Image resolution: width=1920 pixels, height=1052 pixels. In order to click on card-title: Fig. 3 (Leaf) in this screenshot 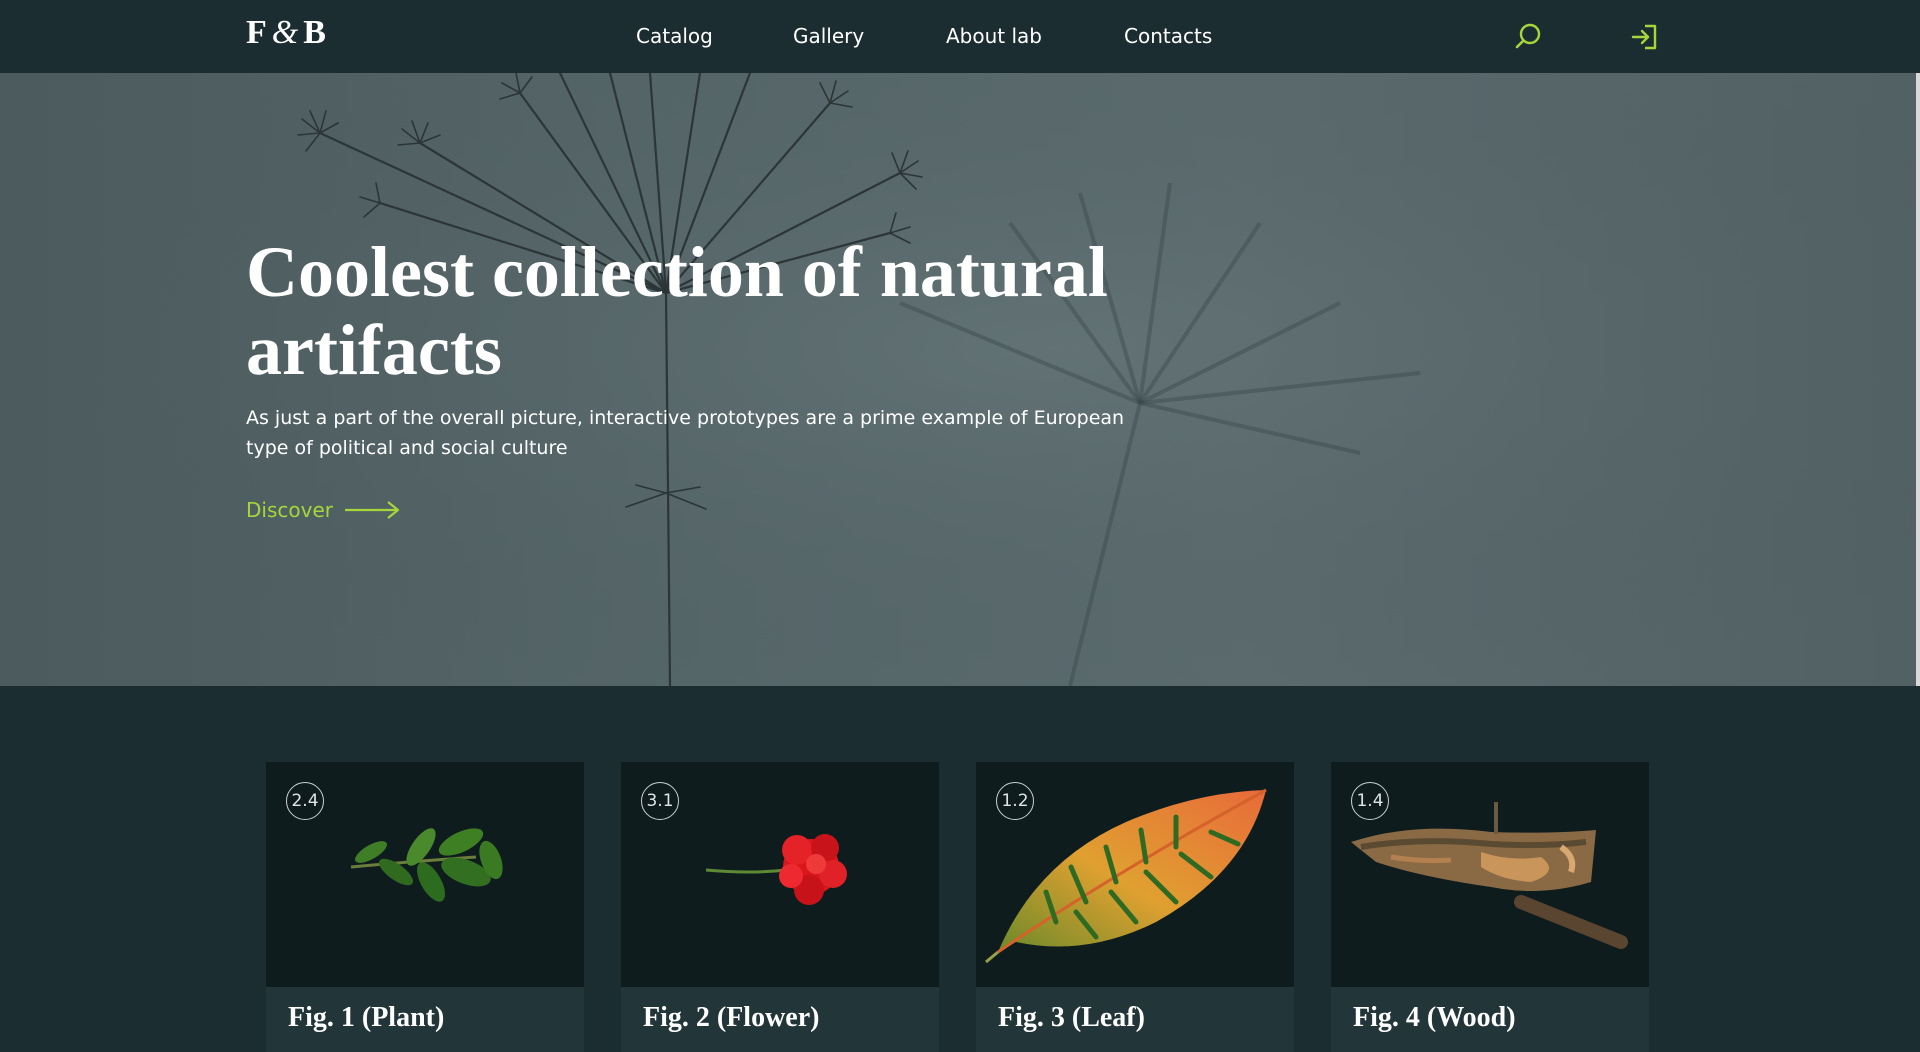, I will do `click(1071, 1017)`.